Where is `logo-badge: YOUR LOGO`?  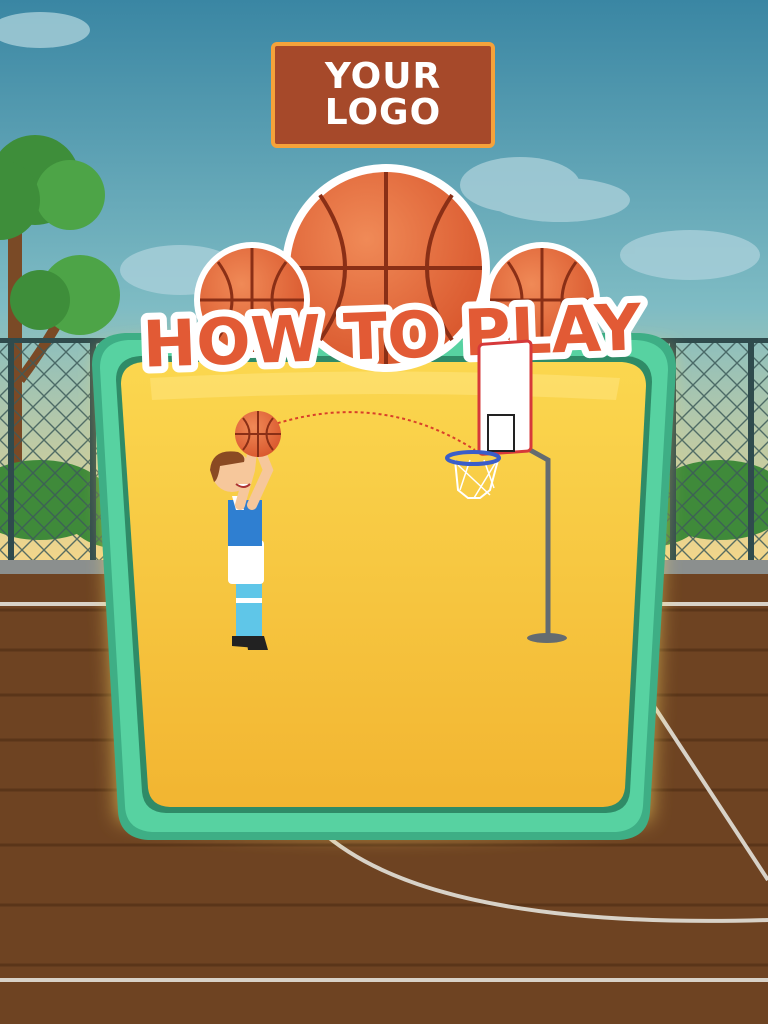
logo-badge: YOUR LOGO is located at coordinates (383, 95).